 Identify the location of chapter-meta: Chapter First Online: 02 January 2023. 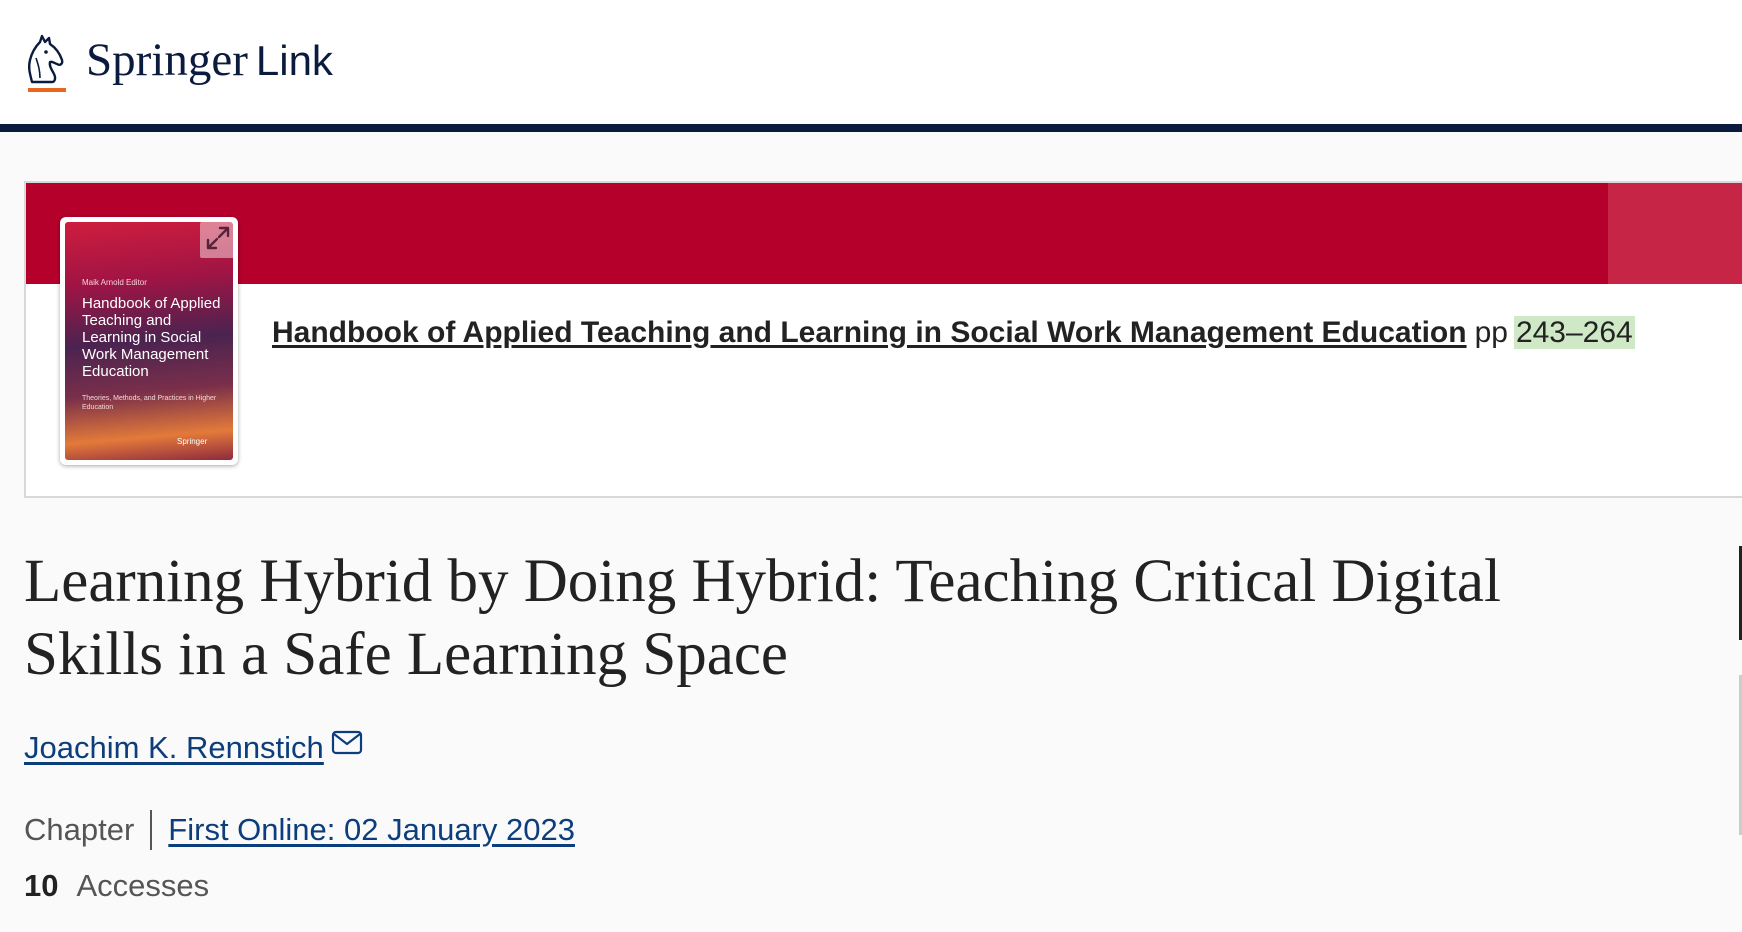
(299, 830).